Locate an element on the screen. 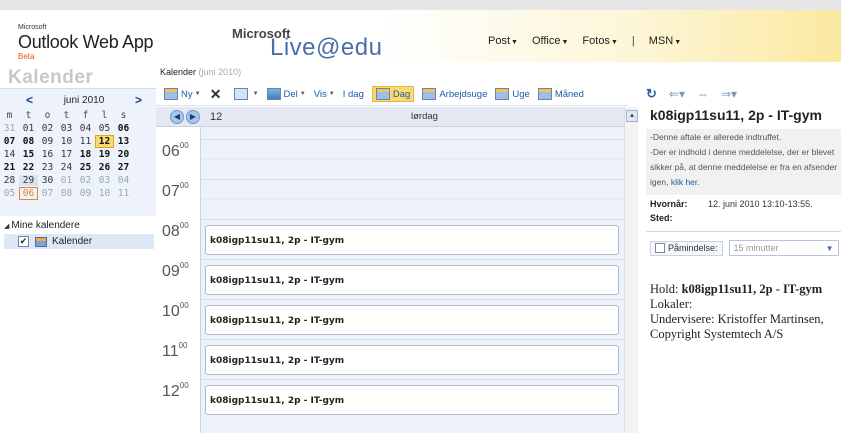  nav-fotos: Fotos▼ is located at coordinates (599, 41).